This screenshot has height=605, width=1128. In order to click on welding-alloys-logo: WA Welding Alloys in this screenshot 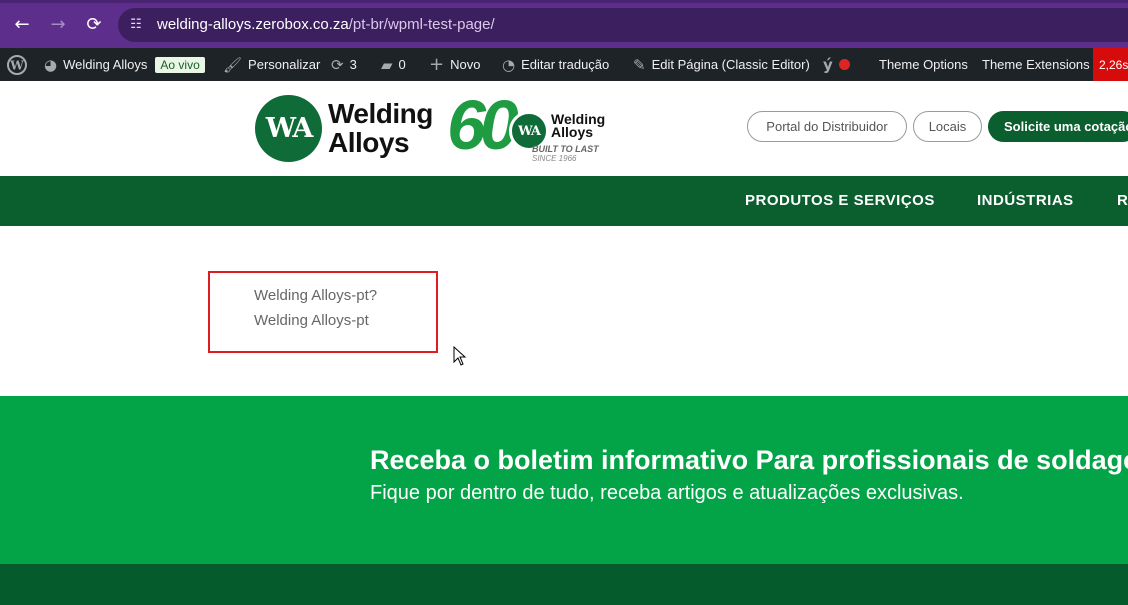, I will do `click(350, 129)`.